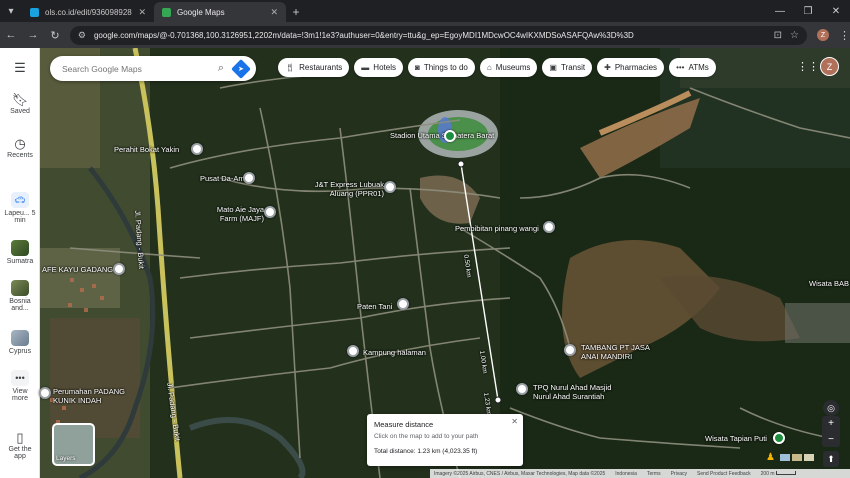  What do you see at coordinates (222, 178) in the screenshot?
I see `place-label: Pusat Da-Am` at bounding box center [222, 178].